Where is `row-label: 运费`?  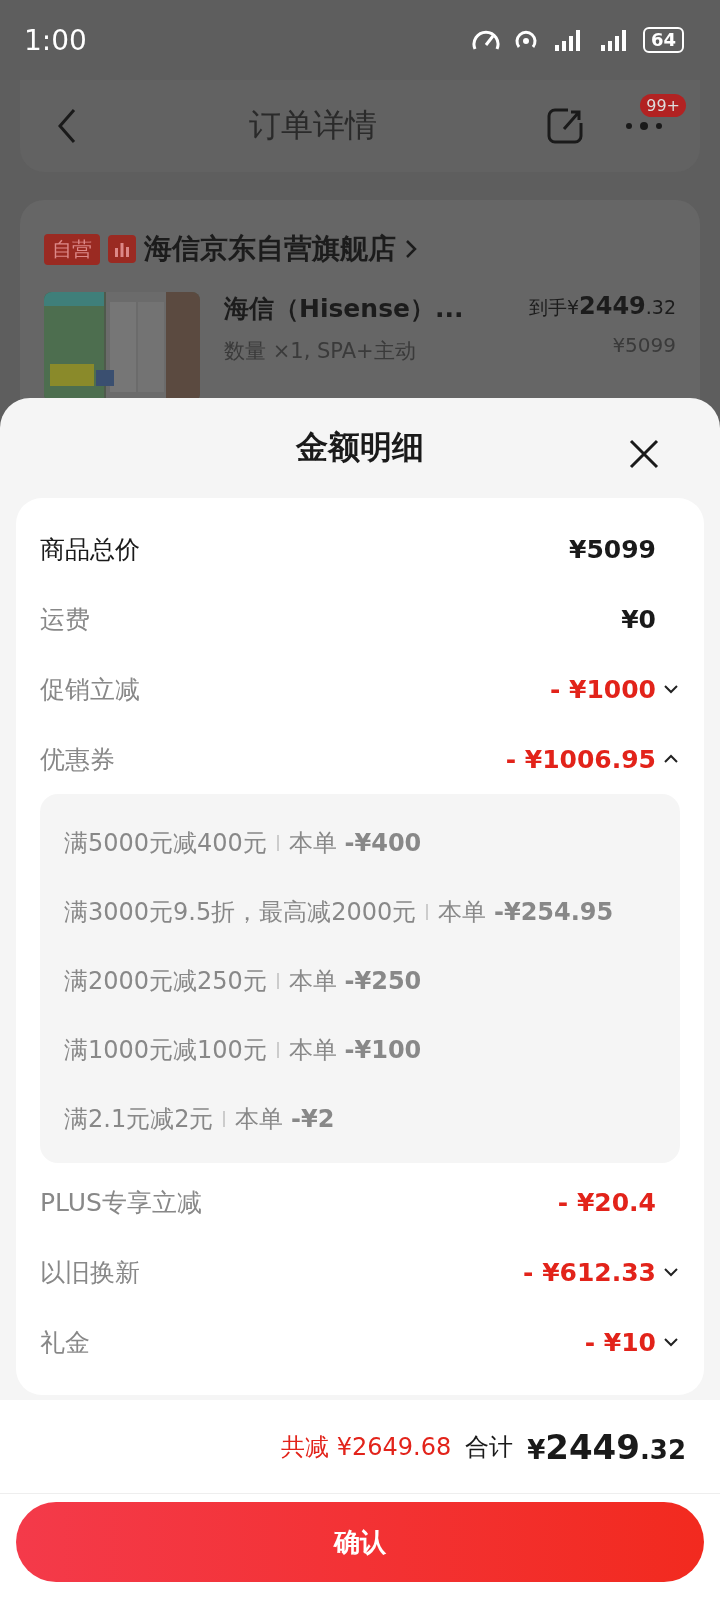
row-label: 运费 is located at coordinates (65, 619).